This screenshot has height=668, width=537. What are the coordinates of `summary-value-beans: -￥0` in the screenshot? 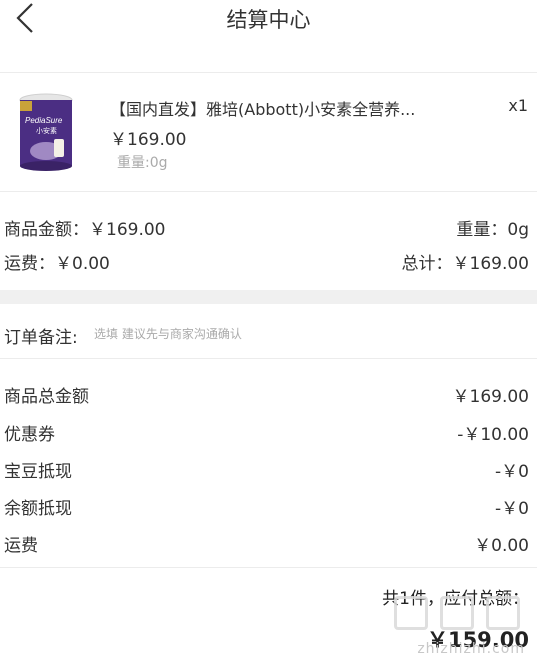 It's located at (512, 472).